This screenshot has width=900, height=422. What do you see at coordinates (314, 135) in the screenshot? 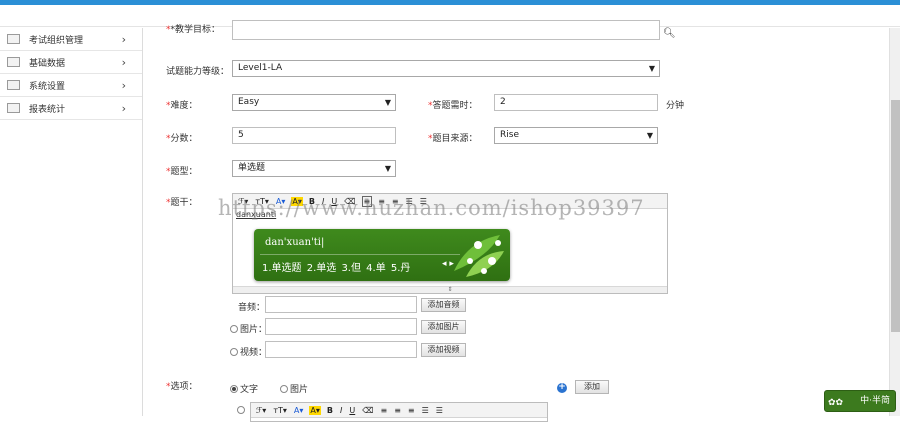
I see `score-input: 5` at bounding box center [314, 135].